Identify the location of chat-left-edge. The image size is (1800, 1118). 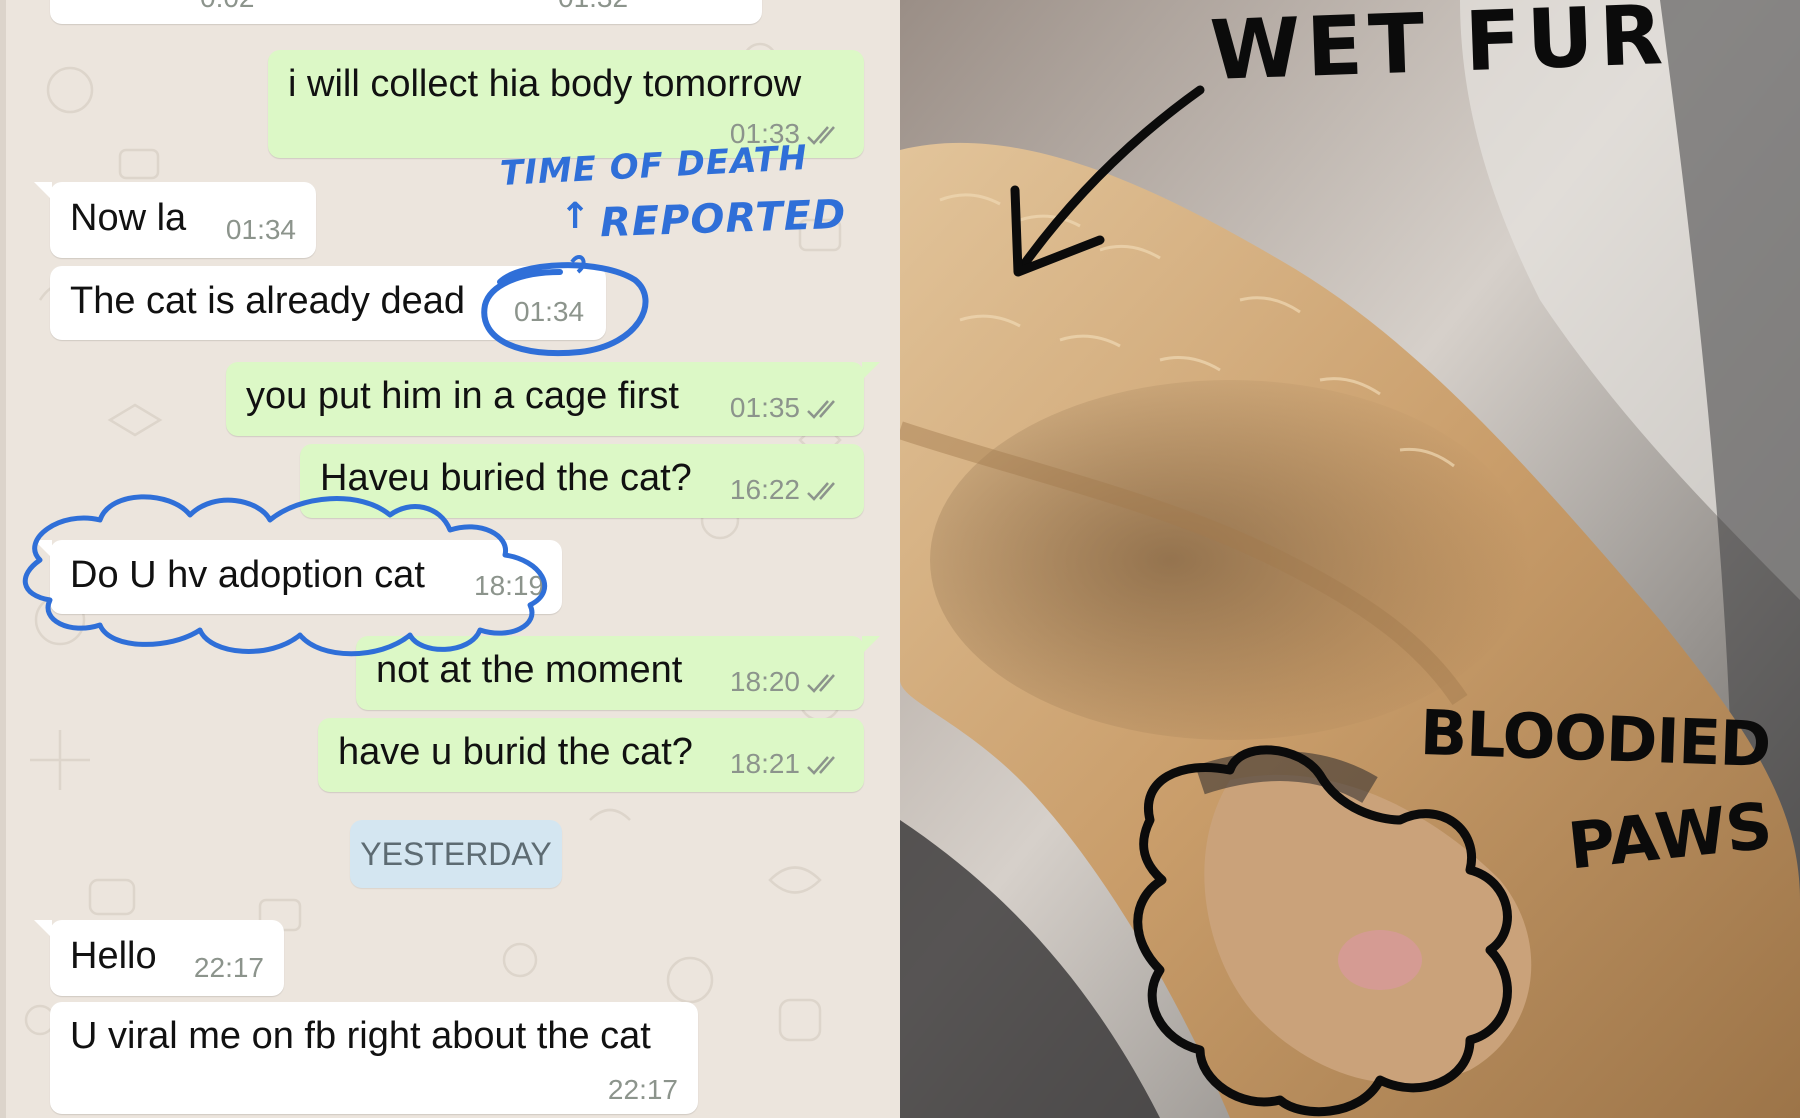
(3, 559).